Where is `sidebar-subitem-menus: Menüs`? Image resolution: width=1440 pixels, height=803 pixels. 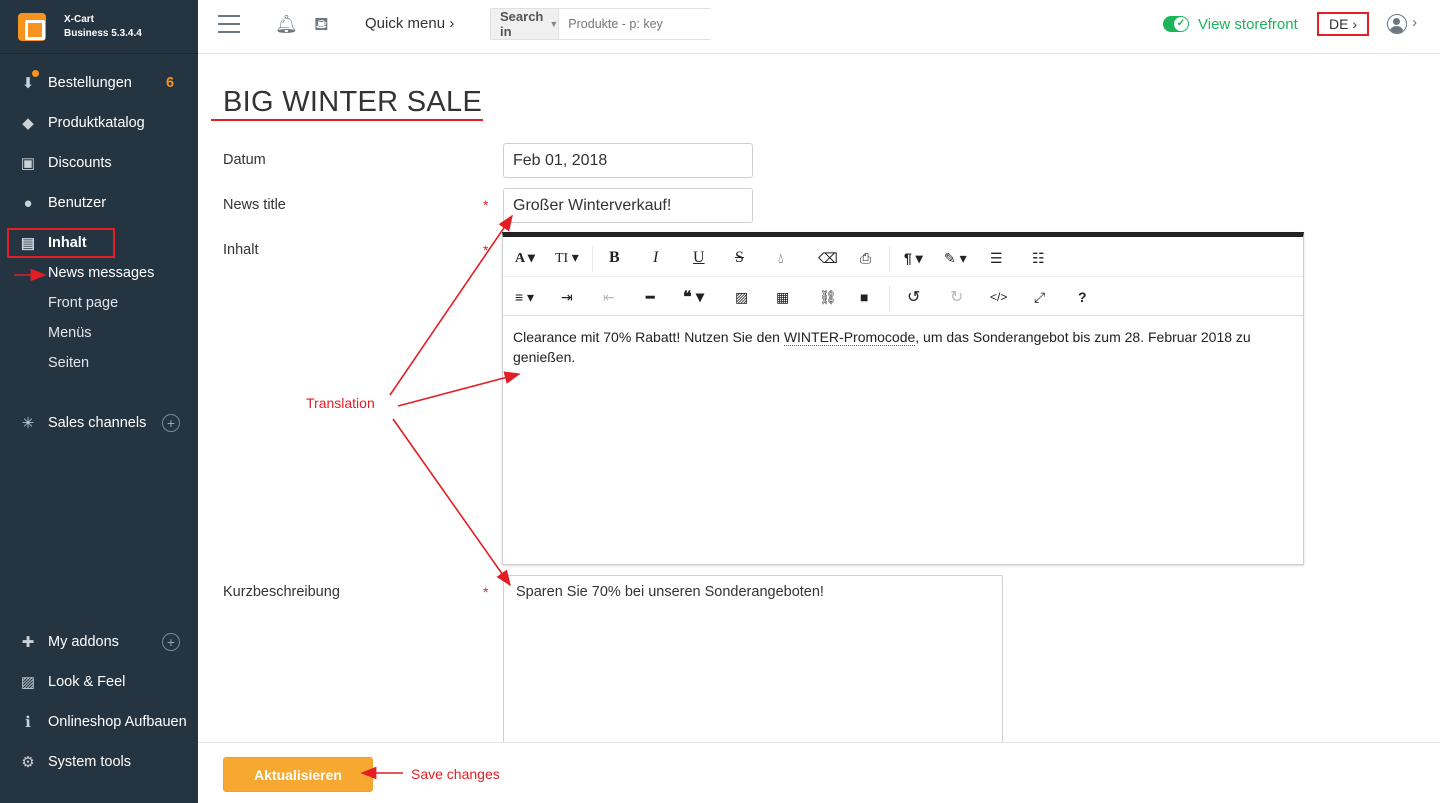
sidebar-subitem-menus: Menüs is located at coordinates (70, 333).